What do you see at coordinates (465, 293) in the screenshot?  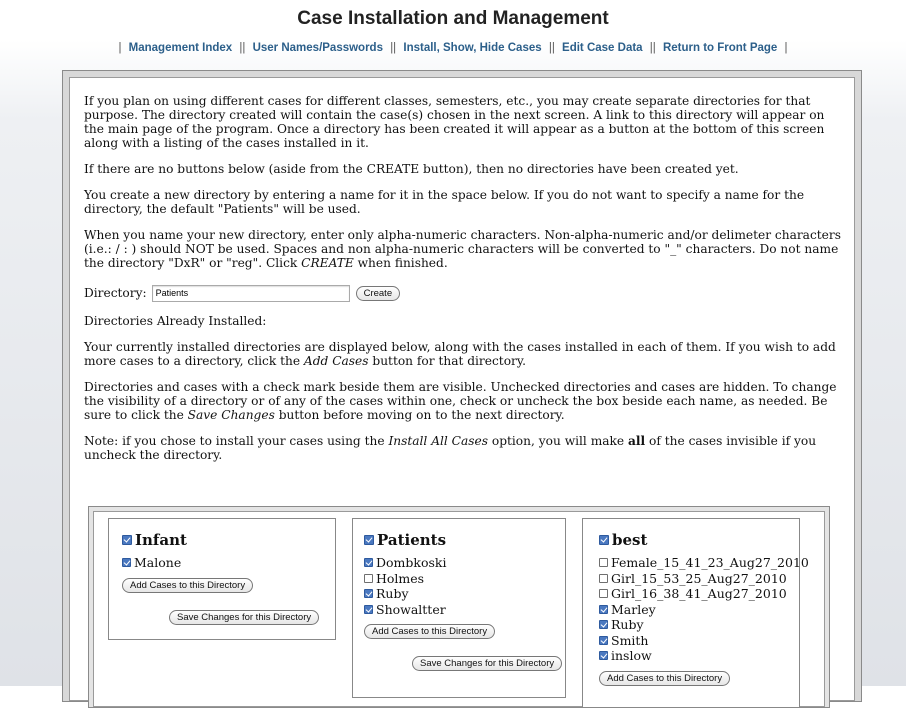 I see `directory-form: Directory: Create` at bounding box center [465, 293].